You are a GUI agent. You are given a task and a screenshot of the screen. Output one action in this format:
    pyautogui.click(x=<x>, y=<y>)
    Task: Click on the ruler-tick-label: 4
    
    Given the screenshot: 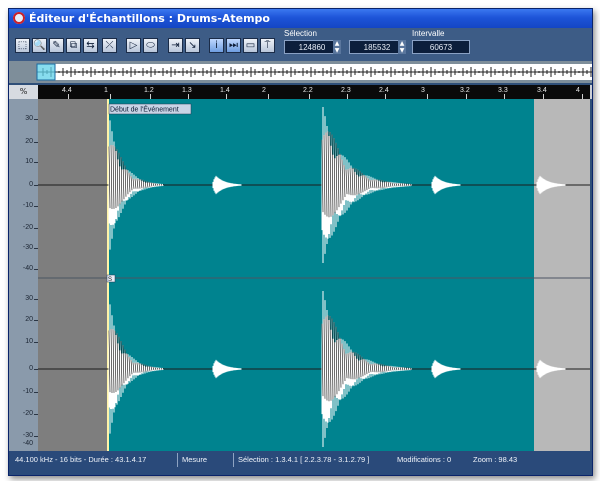 What is the action you would take?
    pyautogui.click(x=578, y=90)
    